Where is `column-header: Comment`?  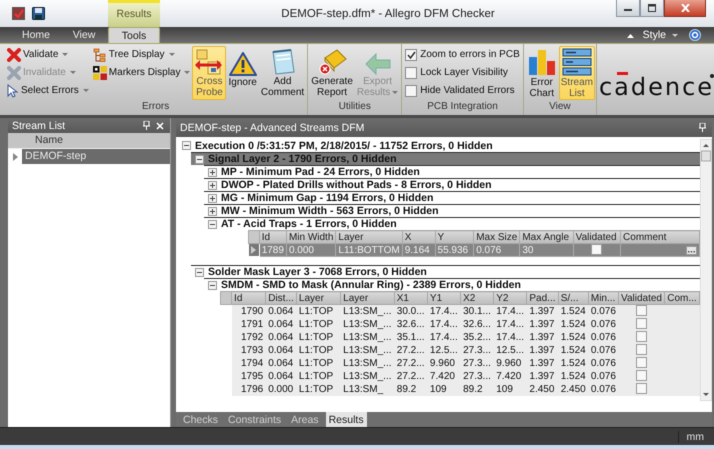
column-header: Comment is located at coordinates (660, 237).